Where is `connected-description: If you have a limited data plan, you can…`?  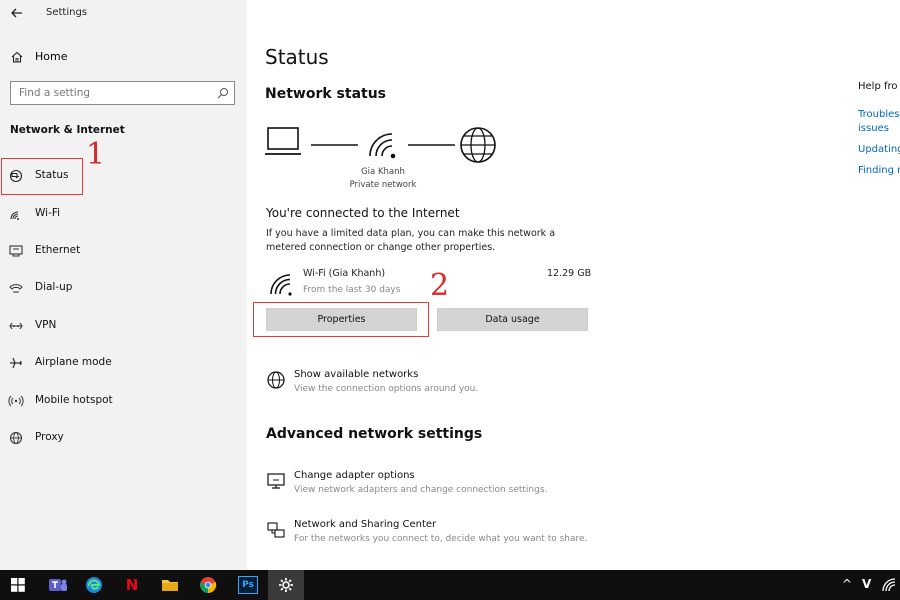
connected-description: If you have a limited data plan, you can… is located at coordinates (411, 240).